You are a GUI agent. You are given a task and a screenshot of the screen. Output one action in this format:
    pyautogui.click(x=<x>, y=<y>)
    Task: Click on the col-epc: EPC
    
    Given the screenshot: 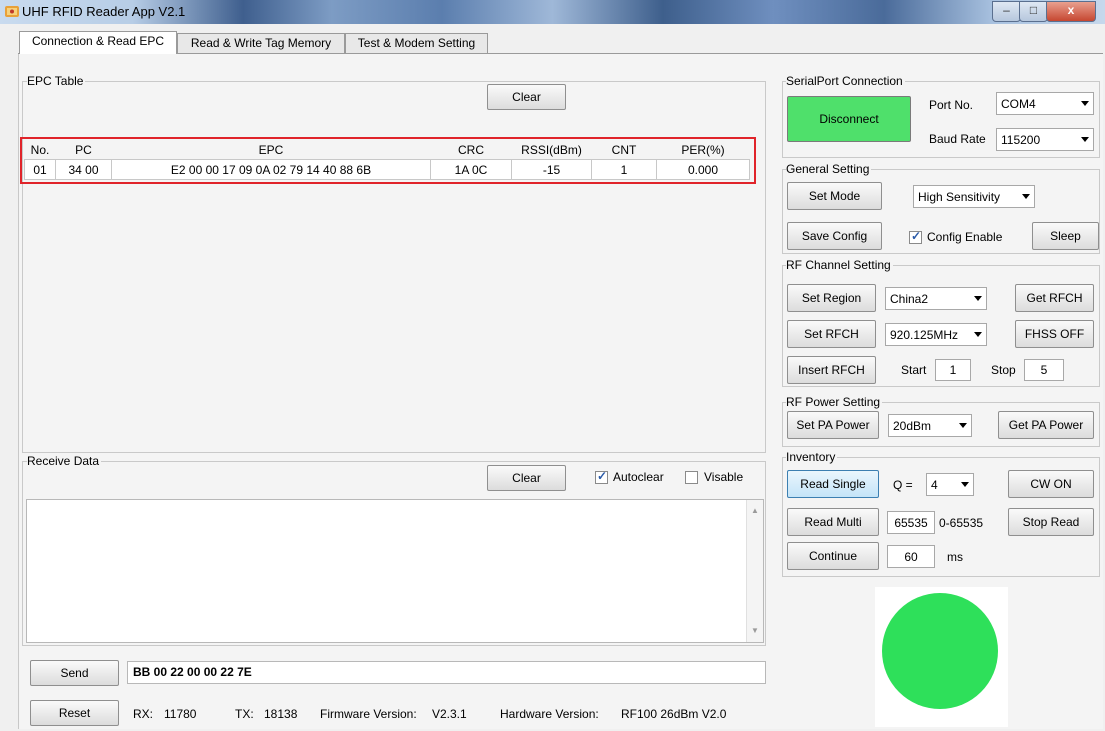 What is the action you would take?
    pyautogui.click(x=271, y=150)
    